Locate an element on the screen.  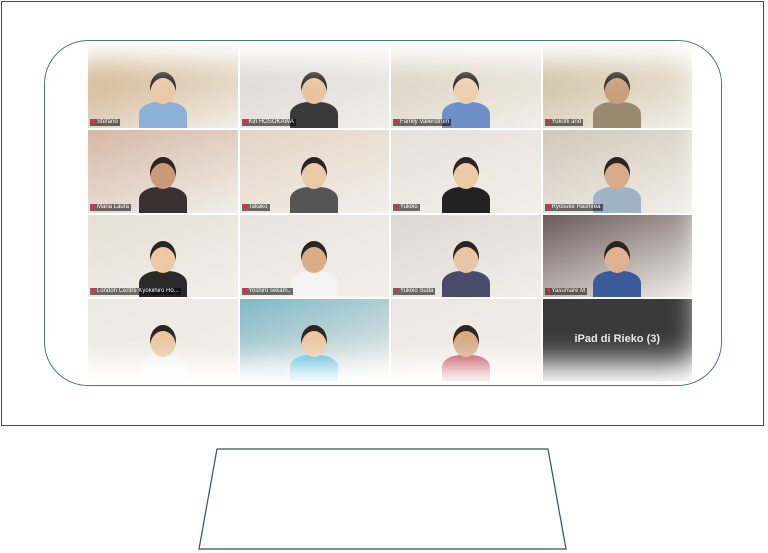
monitor-base is located at coordinates (382, 499).